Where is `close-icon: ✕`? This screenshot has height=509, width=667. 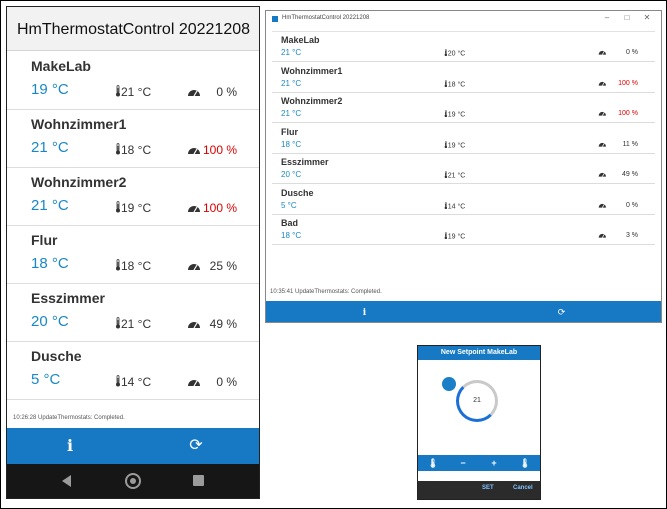
close-icon: ✕ is located at coordinates (647, 17).